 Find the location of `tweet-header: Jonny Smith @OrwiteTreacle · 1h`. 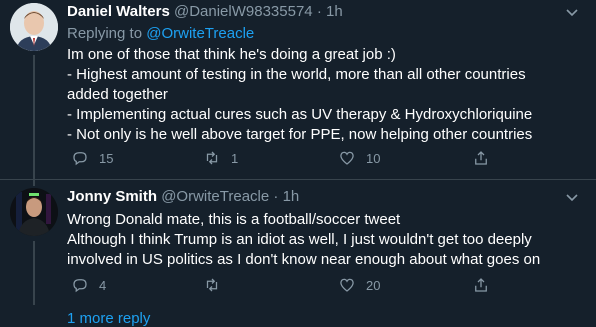

tweet-header: Jonny Smith @OrwiteTreacle · 1h is located at coordinates (183, 196).